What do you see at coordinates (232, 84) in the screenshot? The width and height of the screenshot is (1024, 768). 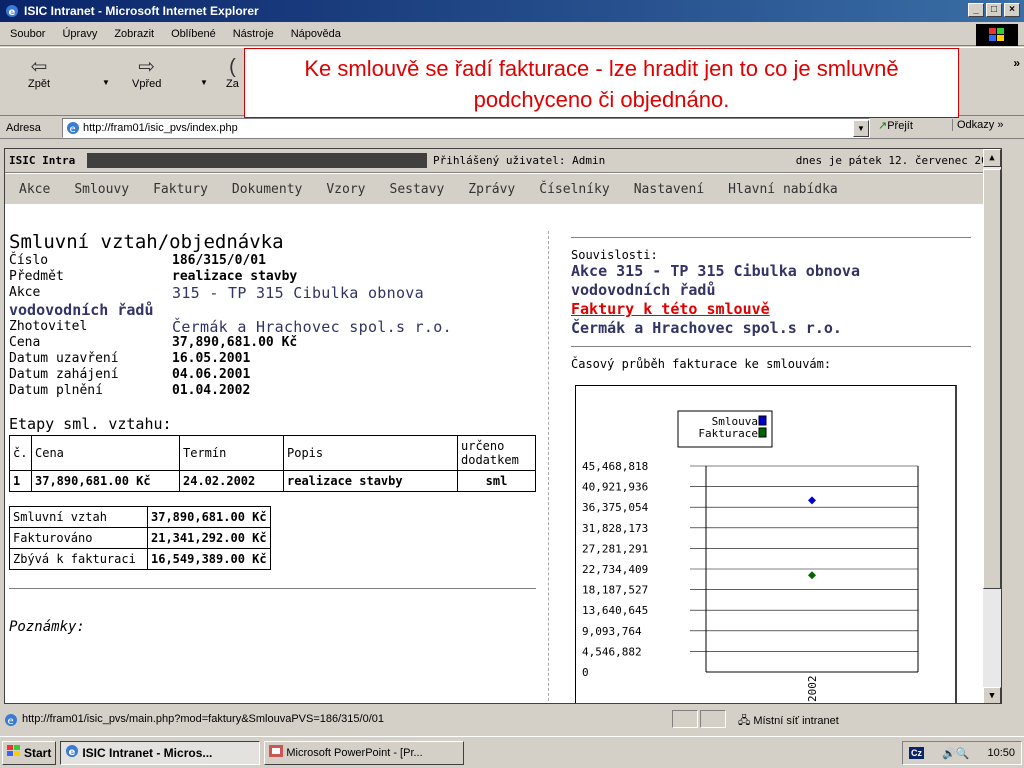 I see `stop-label: Za` at bounding box center [232, 84].